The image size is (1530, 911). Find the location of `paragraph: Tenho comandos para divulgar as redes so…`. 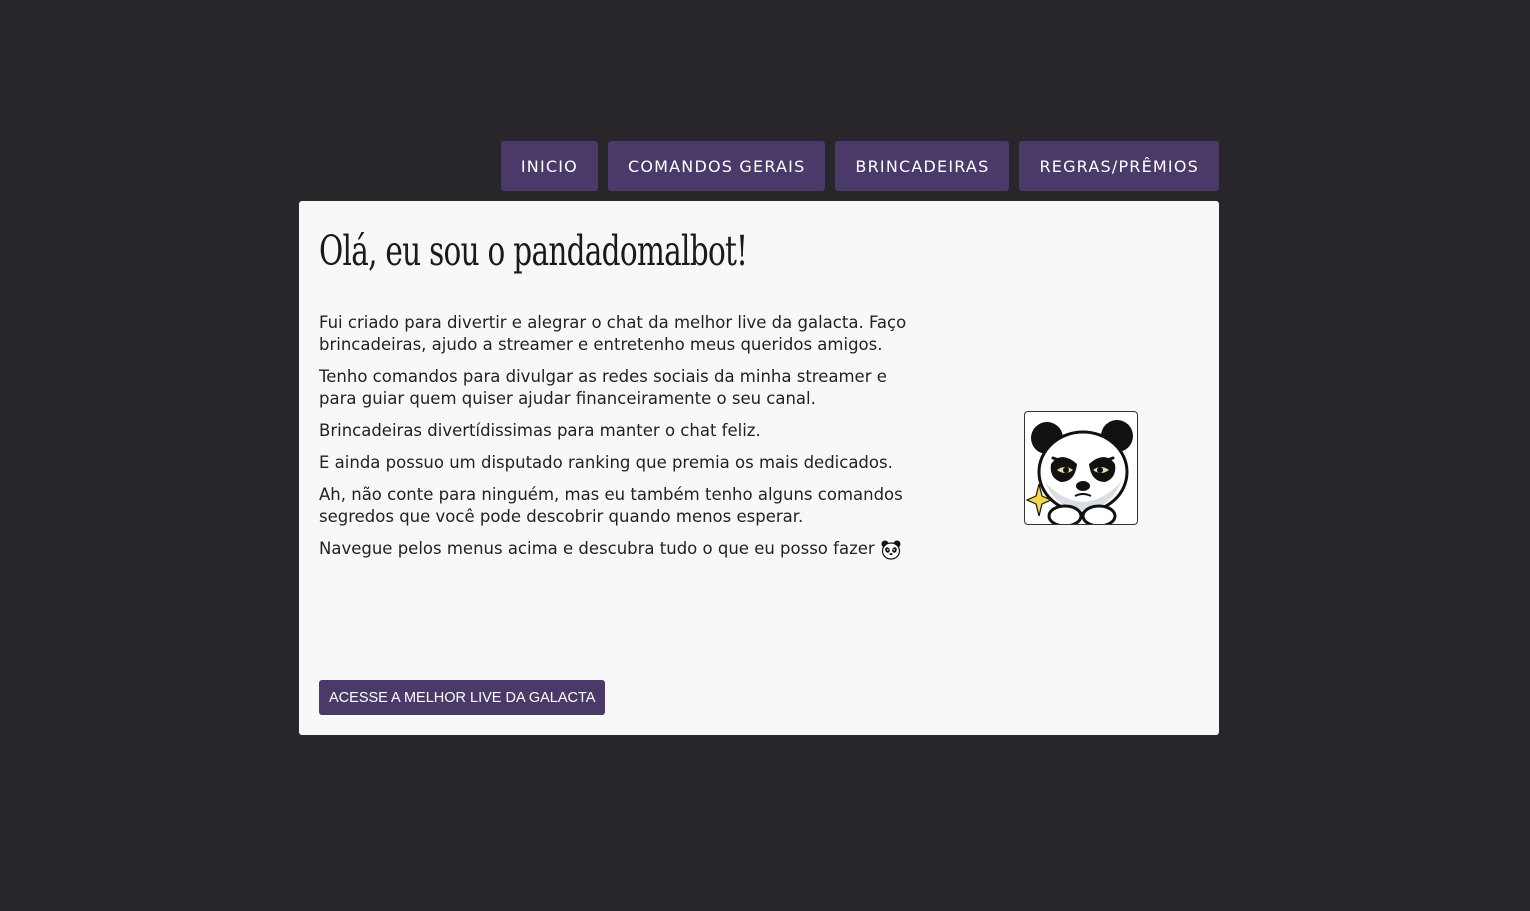

paragraph: Tenho comandos para divulgar as redes so… is located at coordinates (603, 387).